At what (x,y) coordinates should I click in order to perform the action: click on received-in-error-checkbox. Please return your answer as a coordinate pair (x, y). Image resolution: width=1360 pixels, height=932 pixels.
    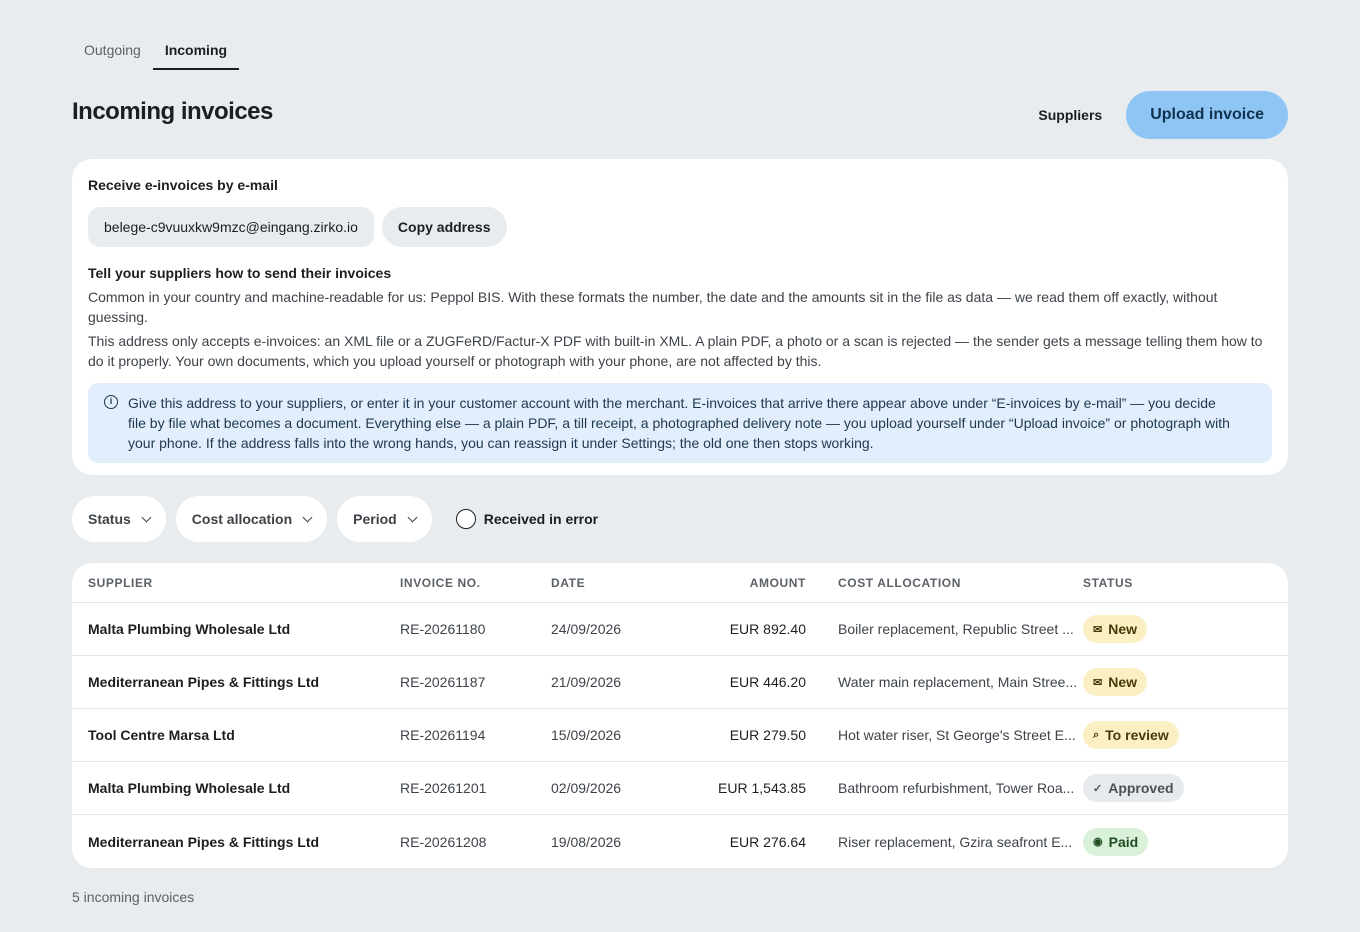
    Looking at the image, I should click on (465, 519).